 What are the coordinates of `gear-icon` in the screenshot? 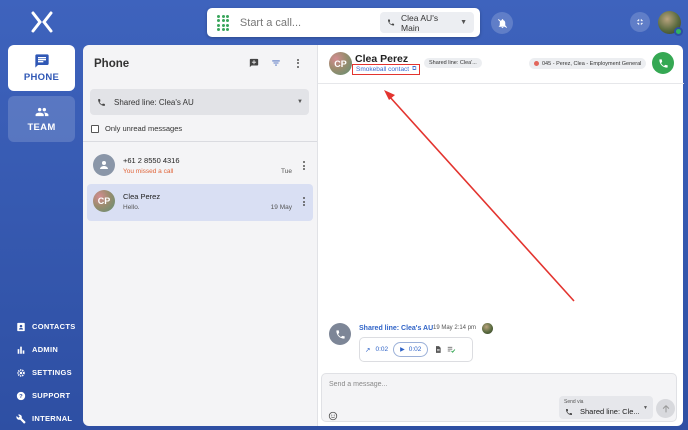 It's located at (21, 372).